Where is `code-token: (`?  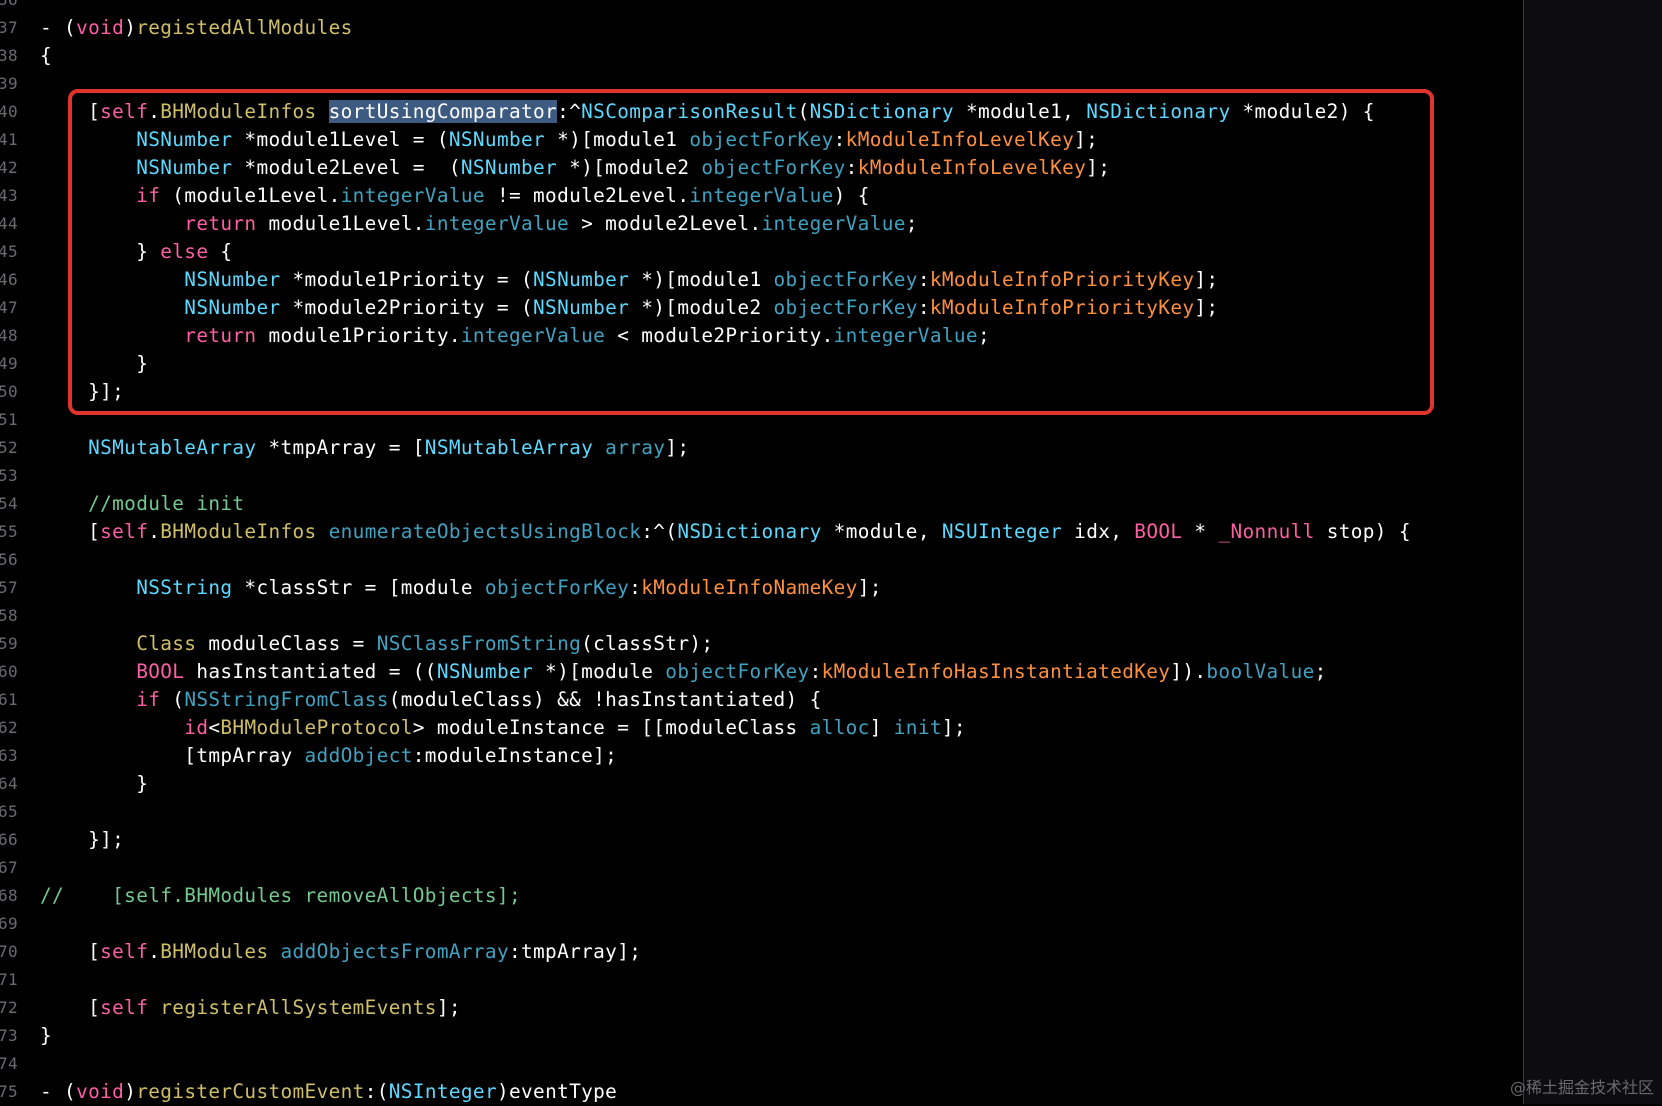
code-token: ( is located at coordinates (172, 699).